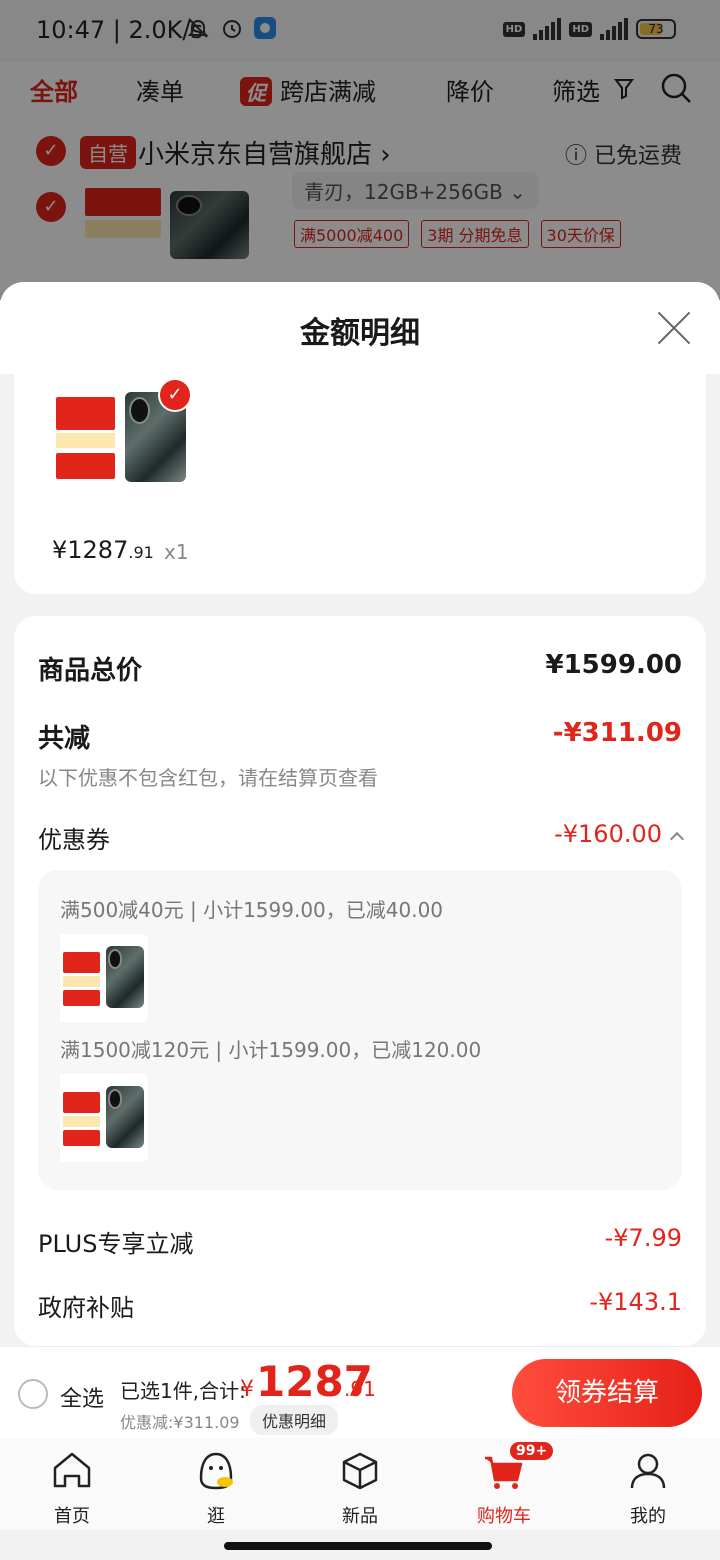 Image resolution: width=720 pixels, height=1560 pixels. I want to click on tab-browse: 逛, so click(216, 1488).